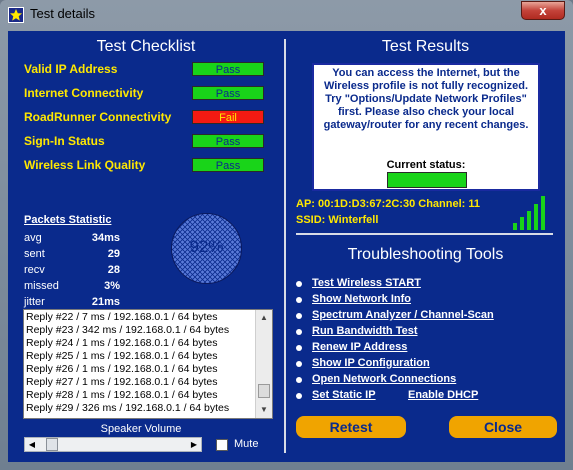 This screenshot has height=470, width=573. Describe the element at coordinates (403, 315) in the screenshot. I see `spectrum-analyzer-link: Spectrum Analyzer / Channel-Scan` at that location.